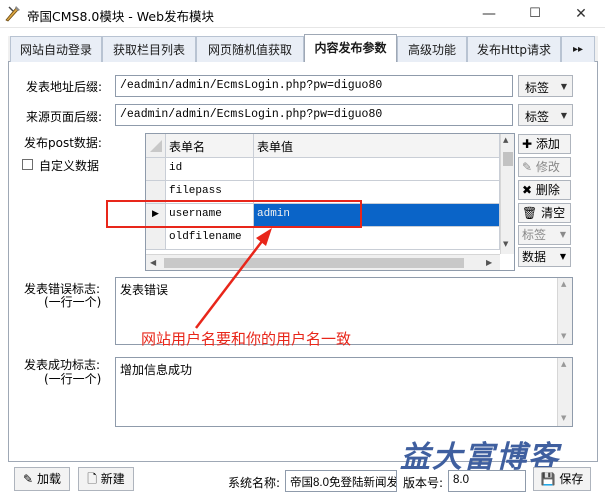 The width and height of the screenshot is (605, 500). I want to click on load-button: ✎ 加载, so click(42, 479).